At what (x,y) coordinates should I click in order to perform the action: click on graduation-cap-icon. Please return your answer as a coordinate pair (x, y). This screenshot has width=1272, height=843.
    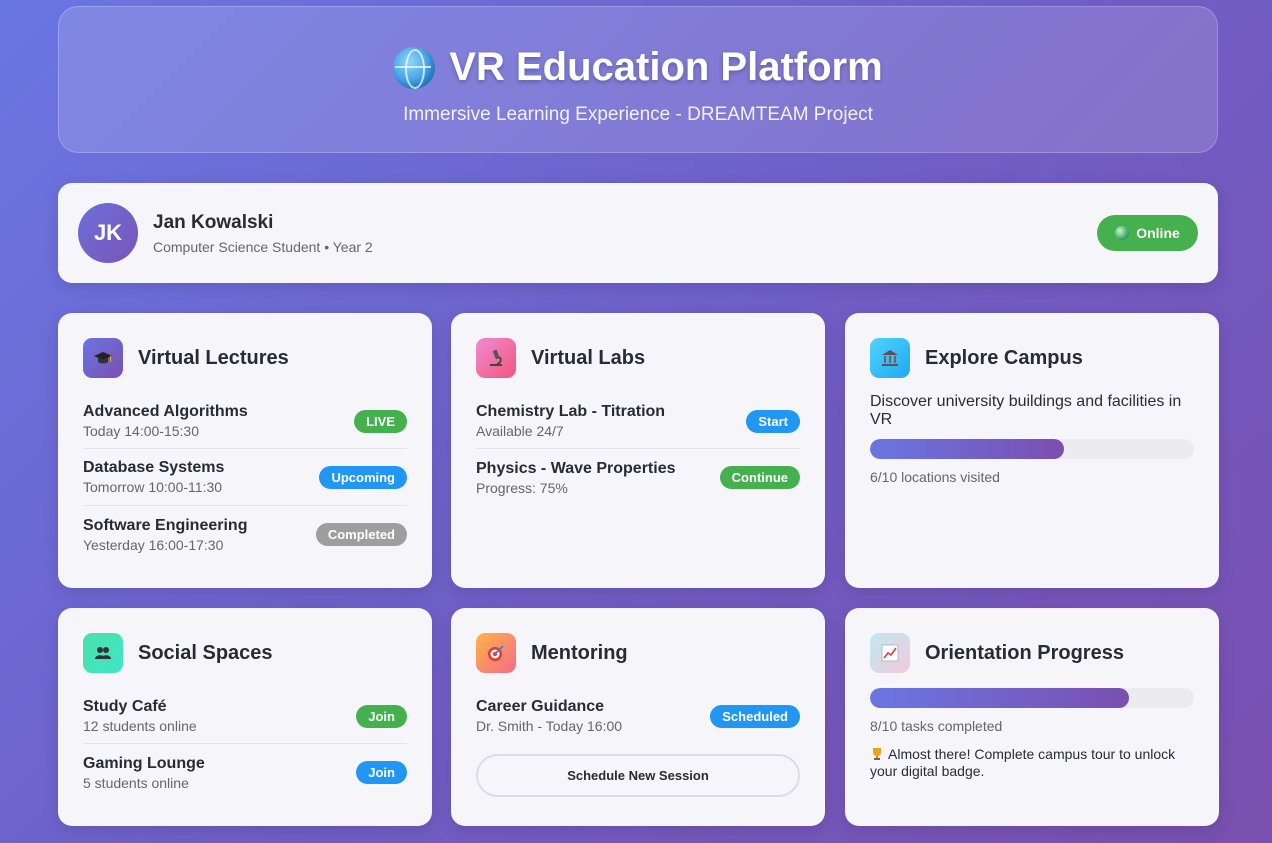
    Looking at the image, I should click on (103, 358).